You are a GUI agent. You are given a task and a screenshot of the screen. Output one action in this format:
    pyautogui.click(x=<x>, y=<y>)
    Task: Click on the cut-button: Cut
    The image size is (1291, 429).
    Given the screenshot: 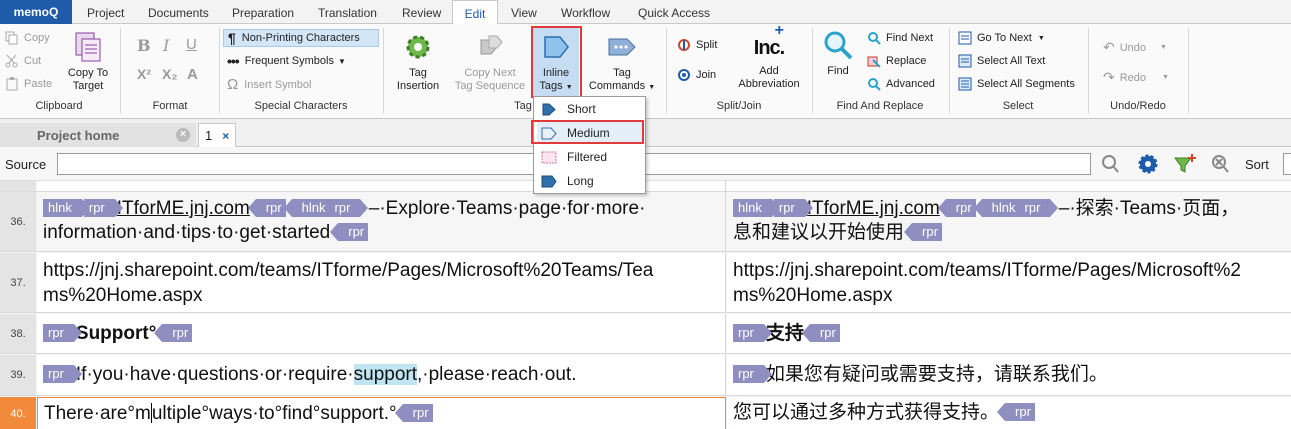 What is the action you would take?
    pyautogui.click(x=23, y=61)
    